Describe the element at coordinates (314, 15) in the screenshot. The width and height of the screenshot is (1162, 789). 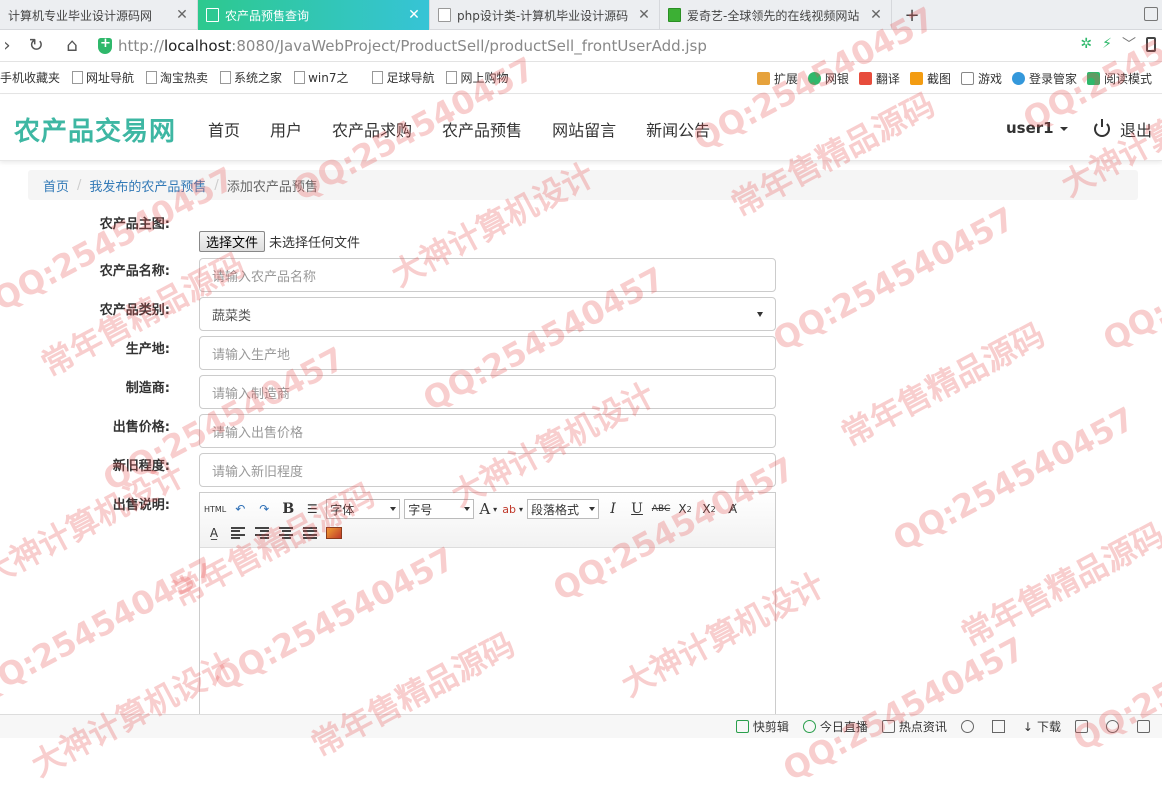
I see `browser-tab-active: 农产品预售查询 ✕` at that location.